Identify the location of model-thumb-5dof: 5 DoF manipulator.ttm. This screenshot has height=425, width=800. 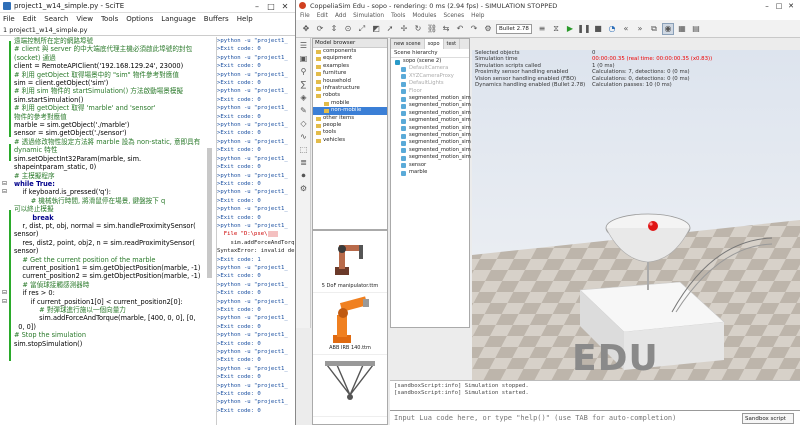
(350, 262).